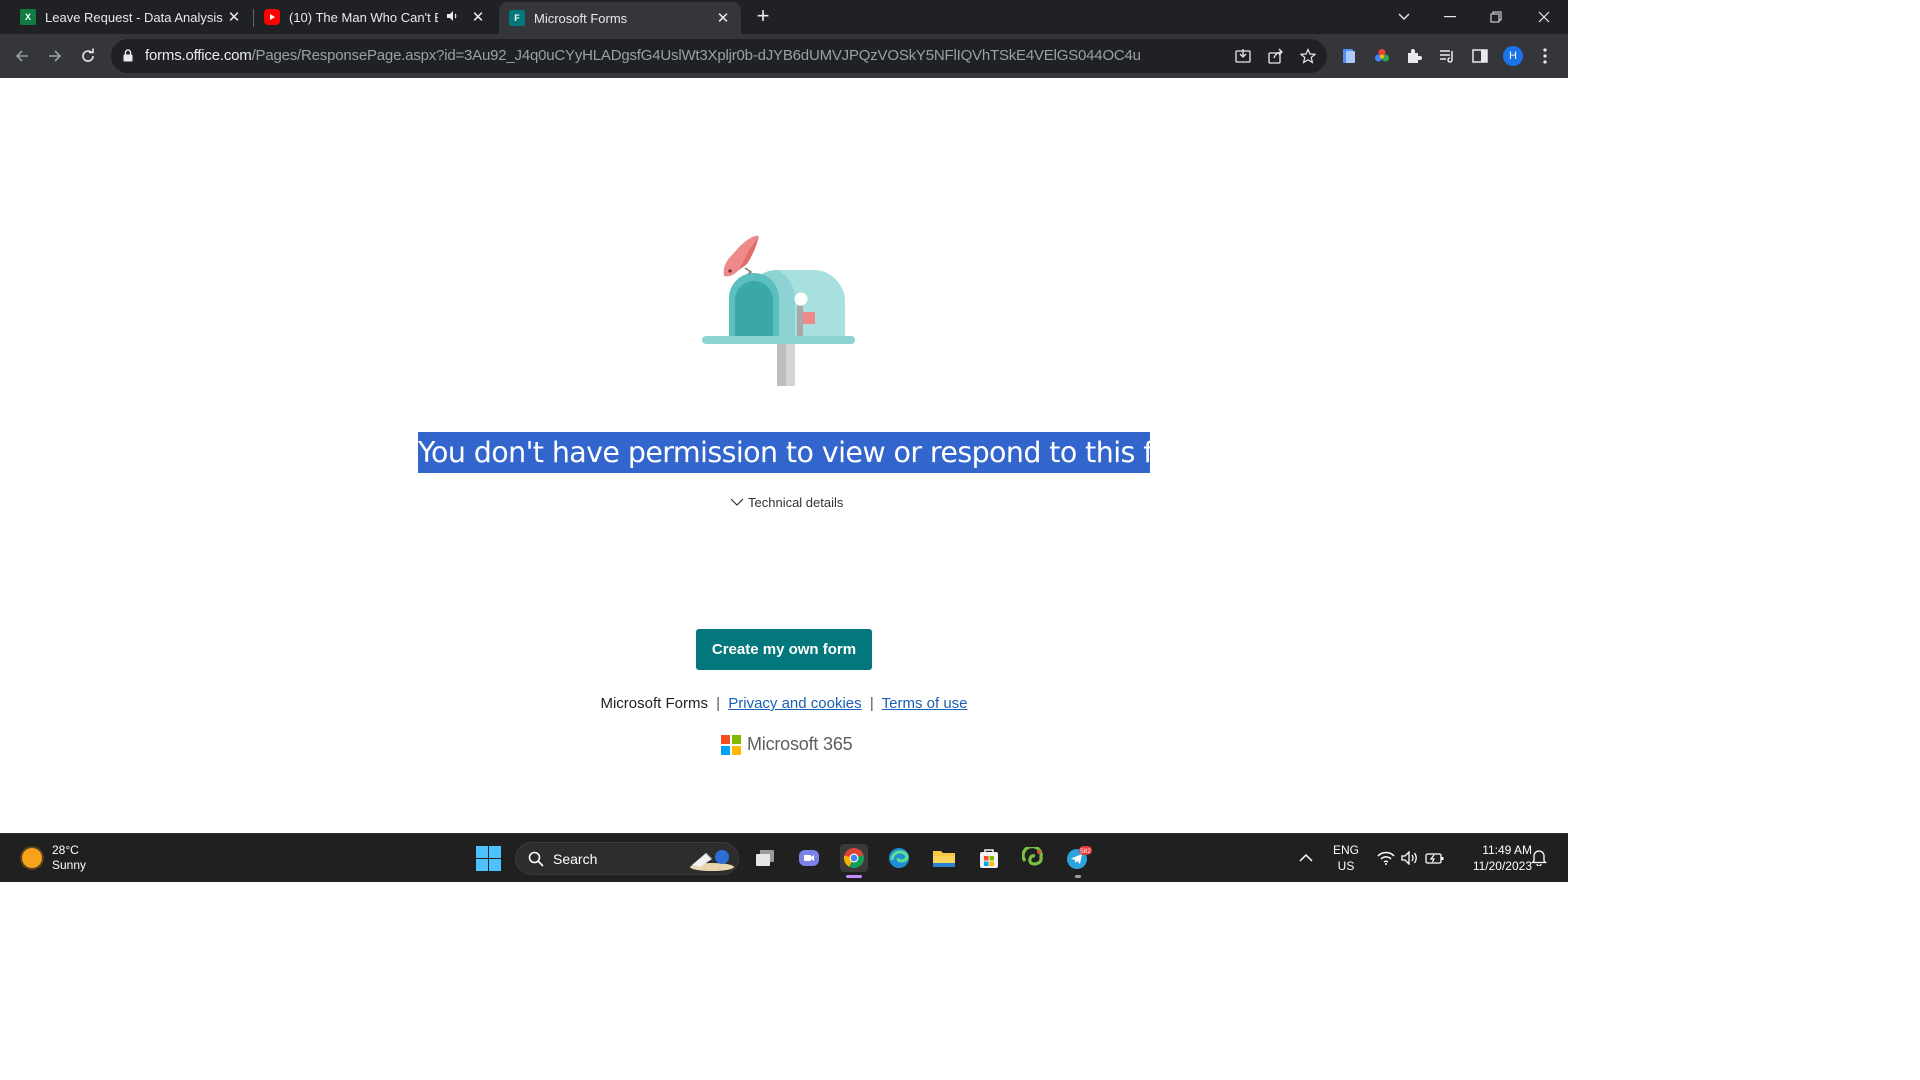  What do you see at coordinates (1496, 17) in the screenshot?
I see `restore-button` at bounding box center [1496, 17].